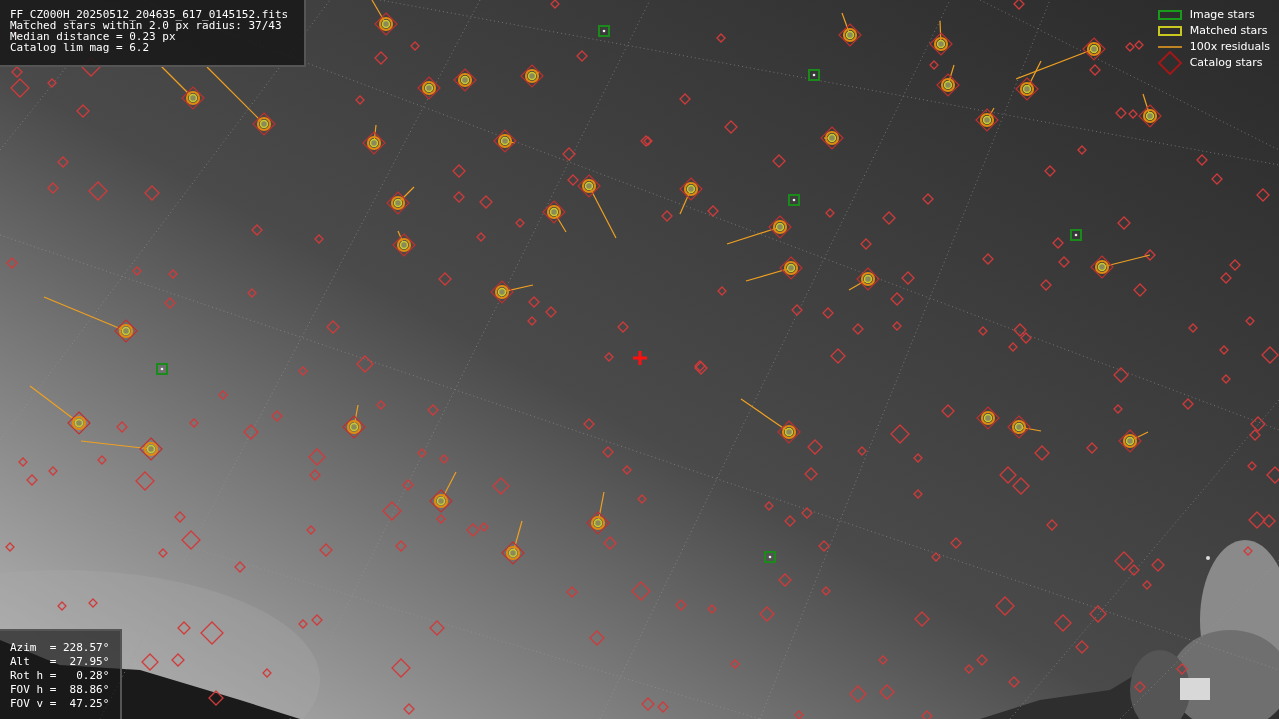 The height and width of the screenshot is (719, 1279). Describe the element at coordinates (93, 36) in the screenshot. I see `info-line: Median distance = 0.23 px` at that location.